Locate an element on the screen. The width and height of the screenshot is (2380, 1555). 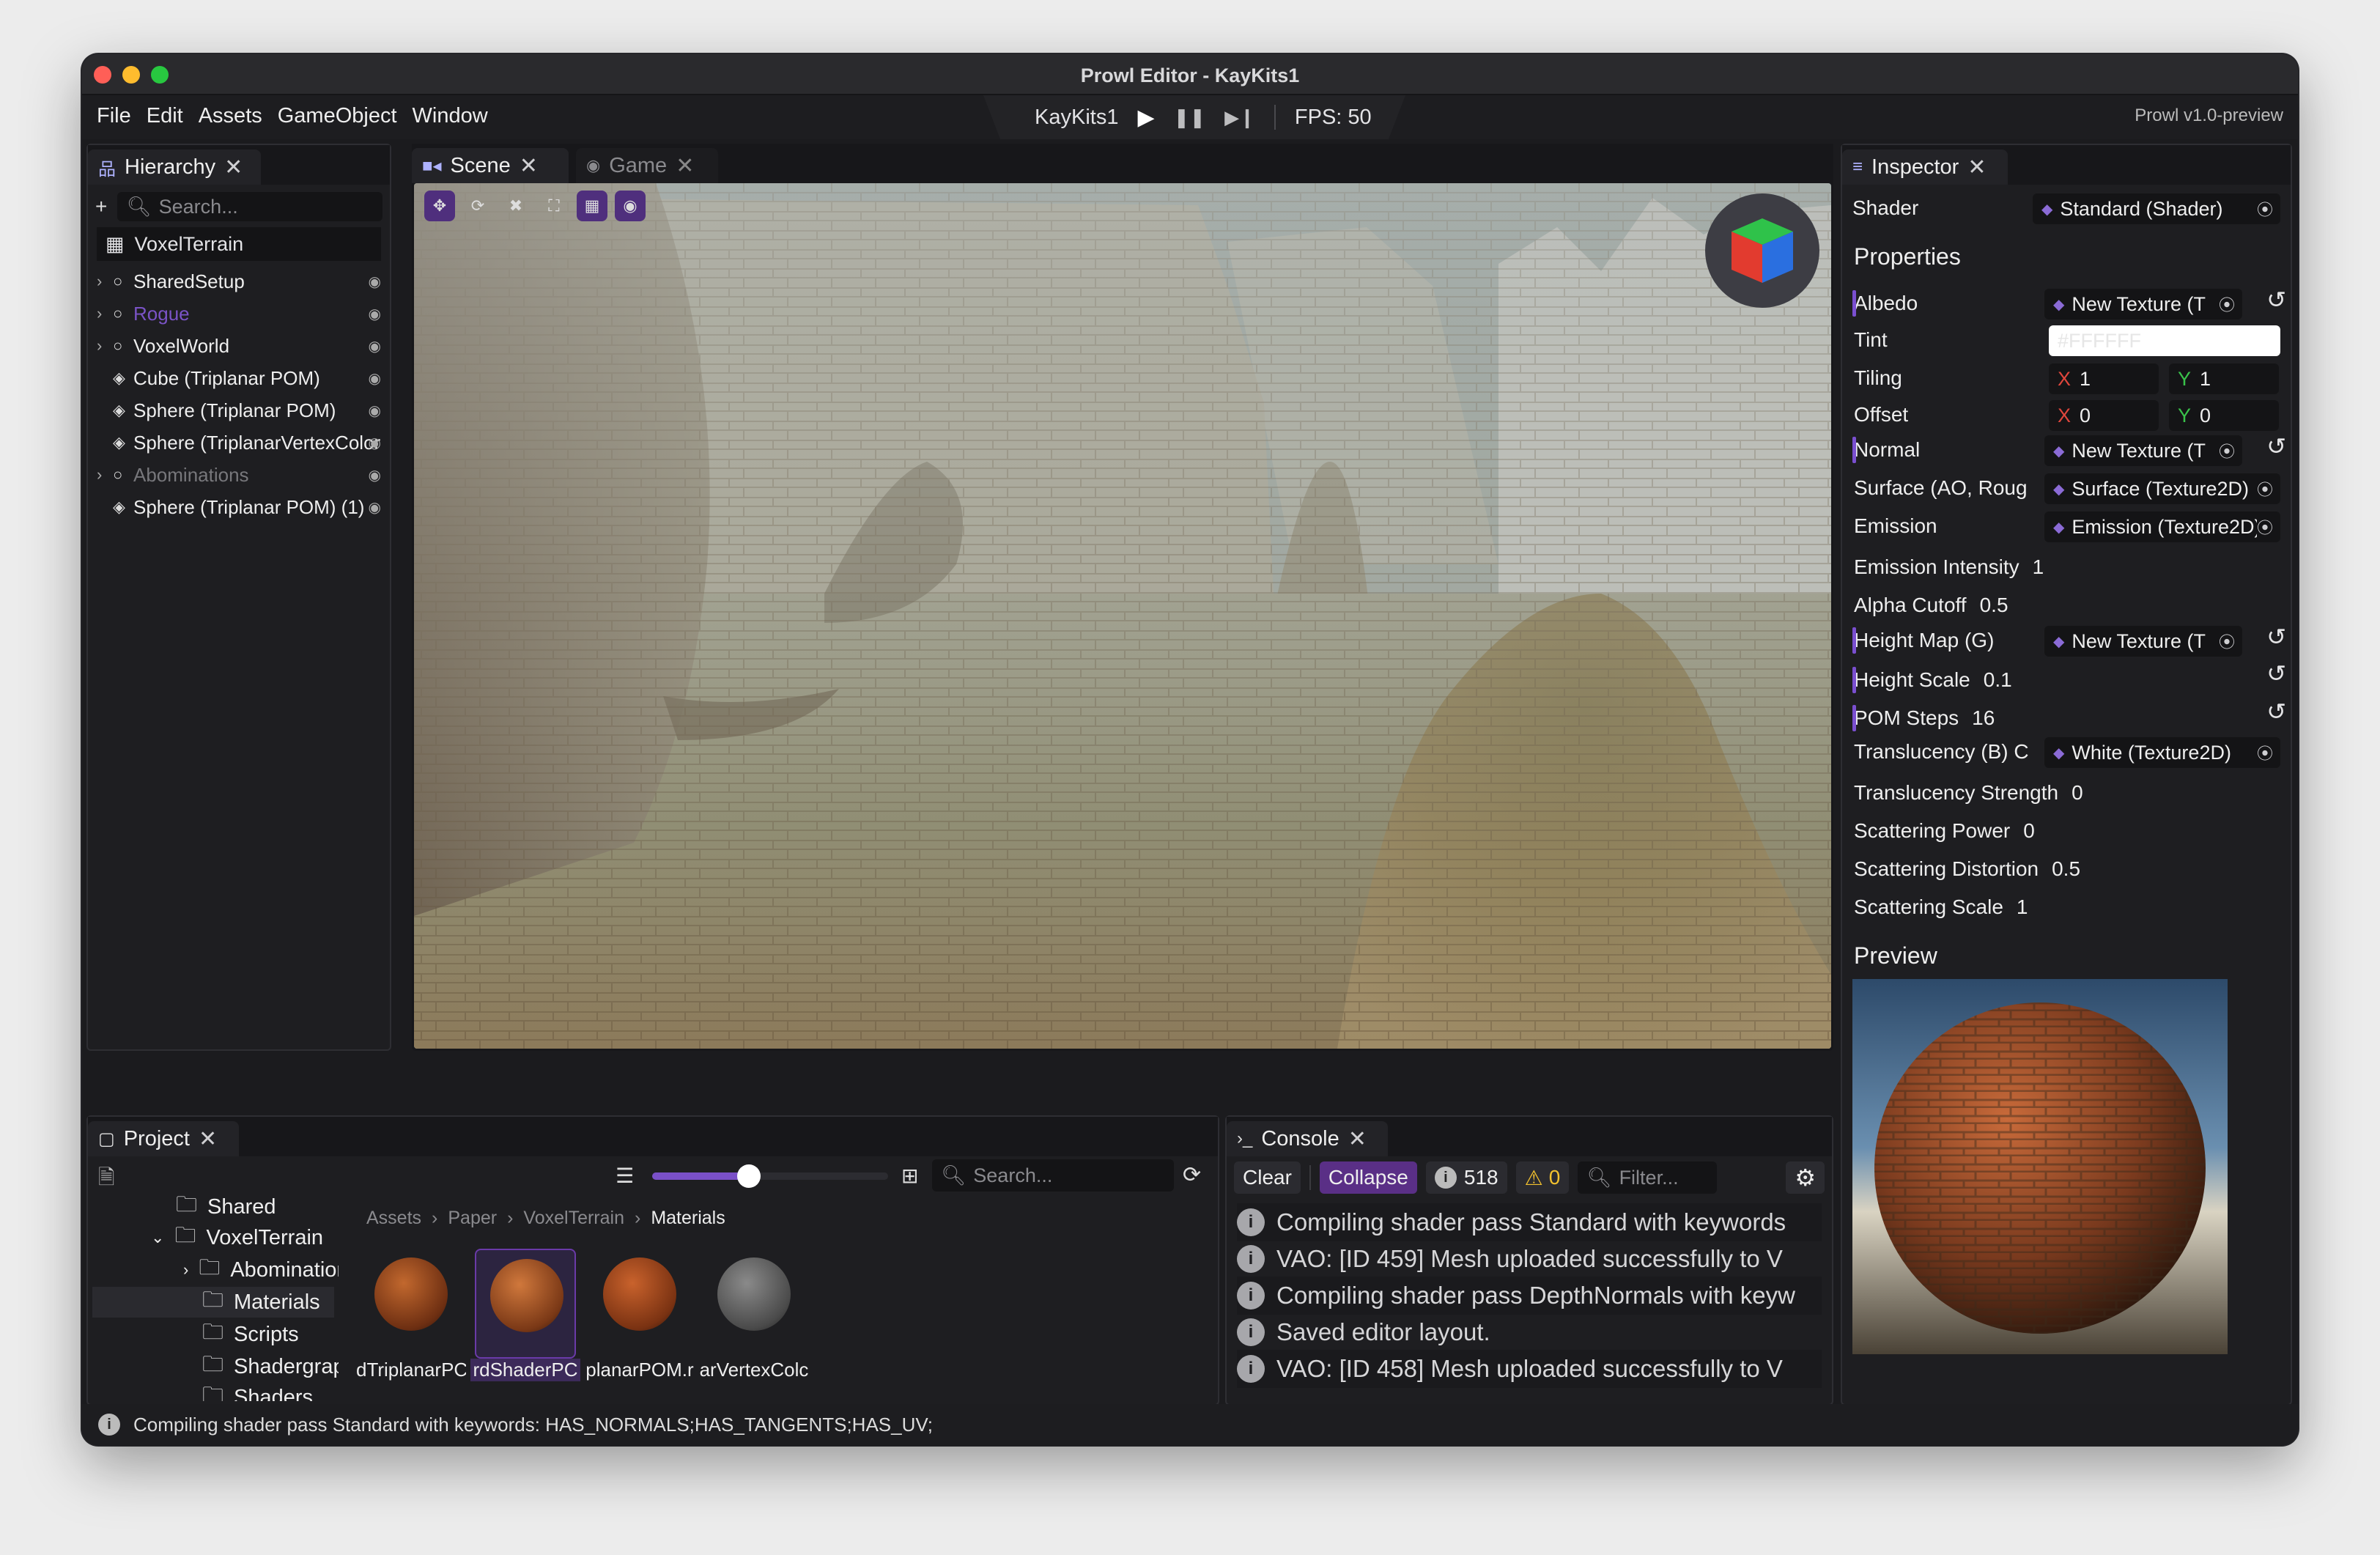
menu-window: Window is located at coordinates (451, 116).